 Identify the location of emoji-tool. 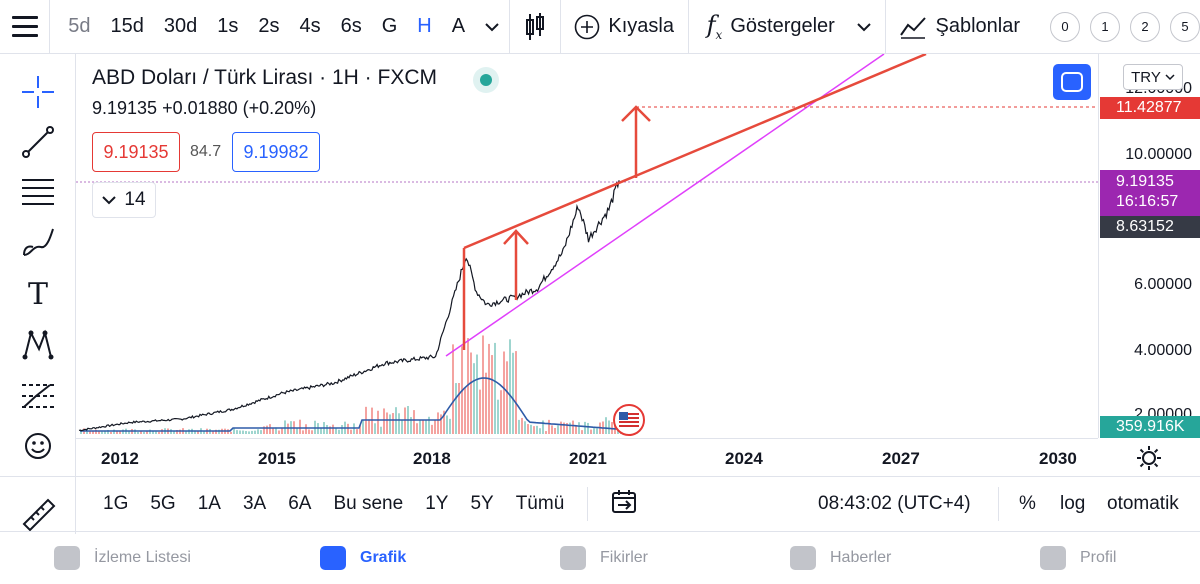
(38, 446).